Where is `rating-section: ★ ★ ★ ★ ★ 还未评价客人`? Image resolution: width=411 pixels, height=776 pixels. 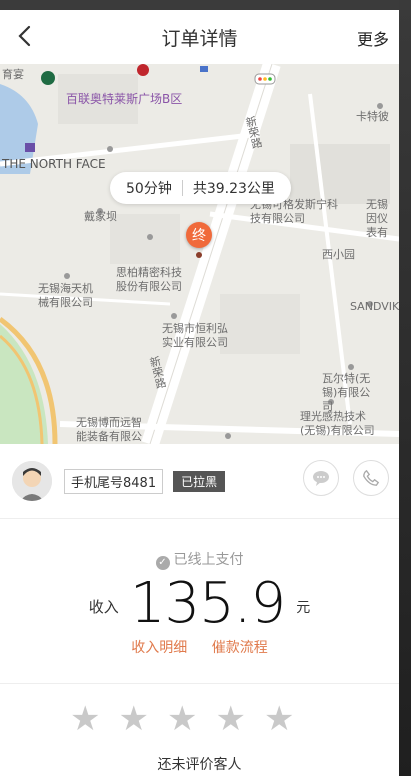
rating-section: ★ ★ ★ ★ ★ 还未评价客人 is located at coordinates (199, 730).